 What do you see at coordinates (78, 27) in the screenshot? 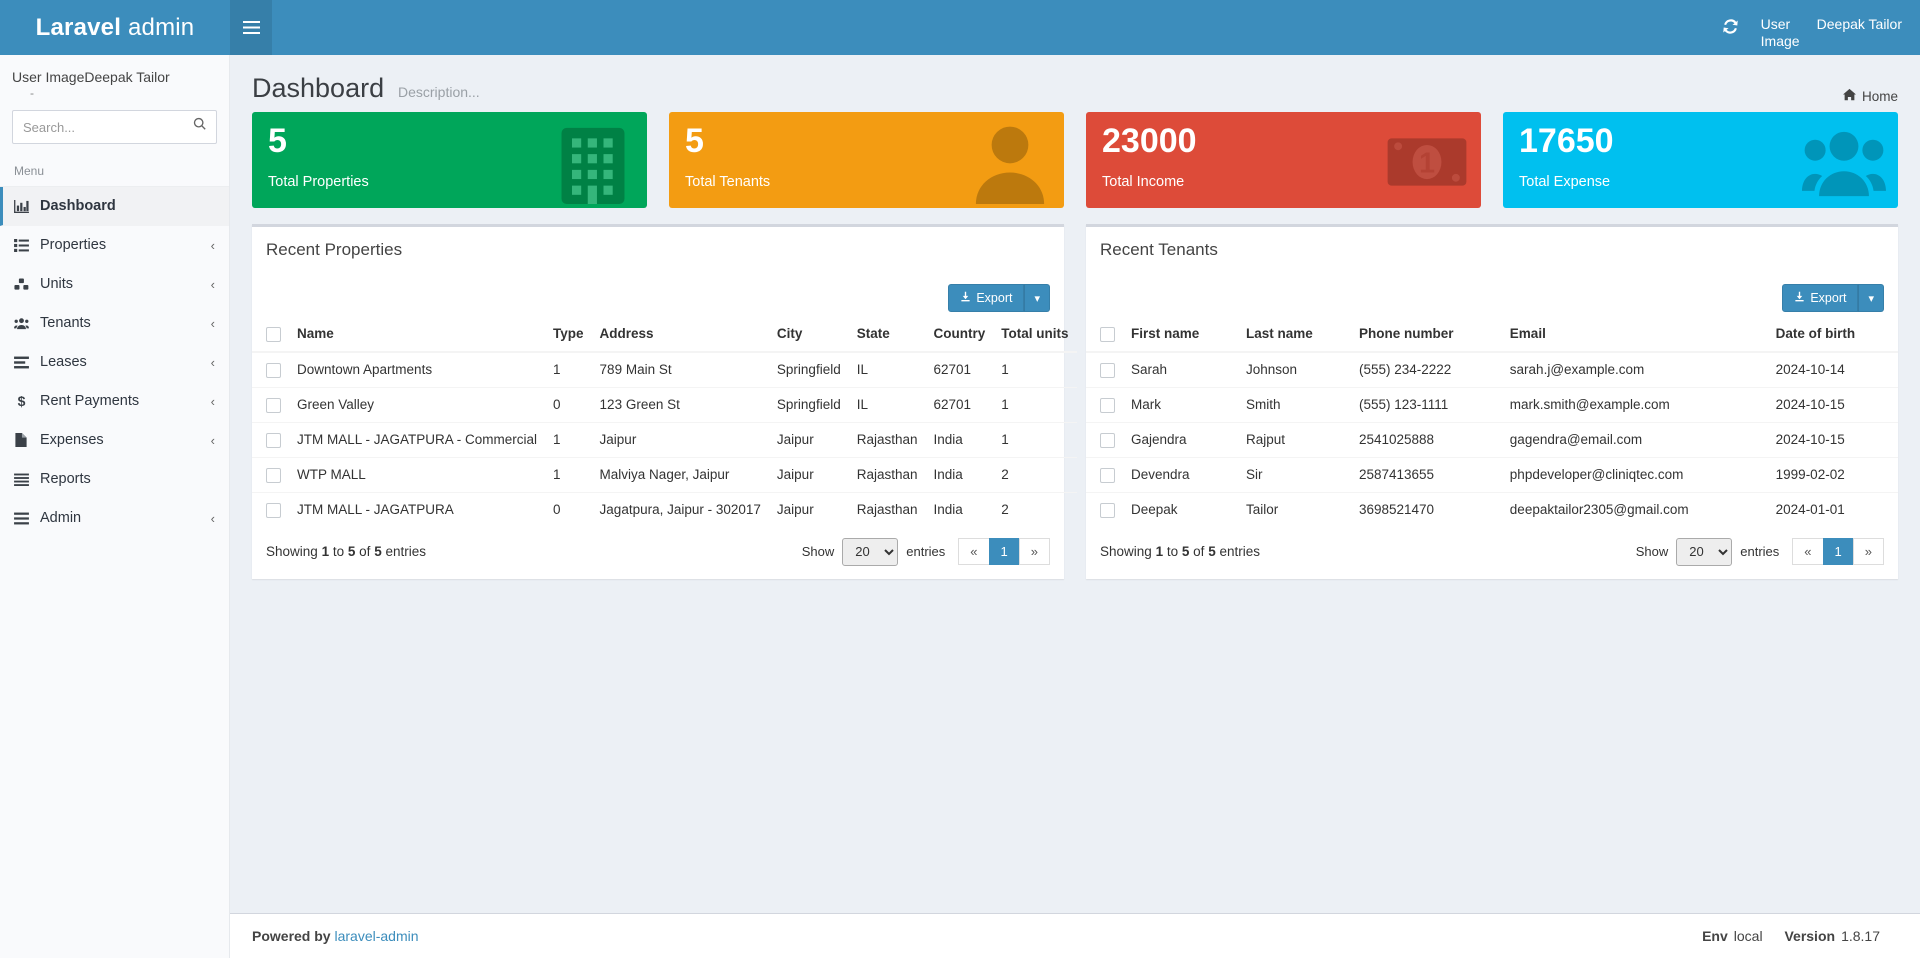
I see `brand-bold: Laravel` at bounding box center [78, 27].